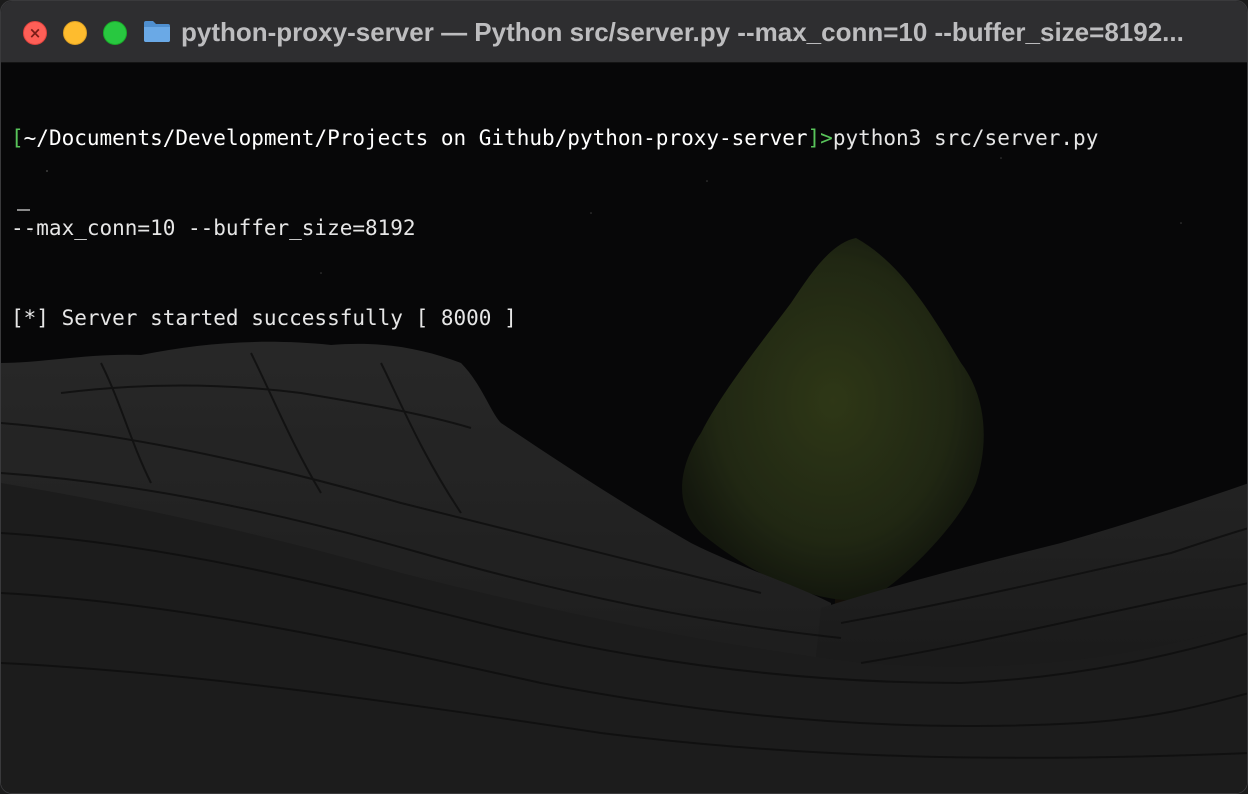  Describe the element at coordinates (157, 31) in the screenshot. I see `folder-icon` at that location.